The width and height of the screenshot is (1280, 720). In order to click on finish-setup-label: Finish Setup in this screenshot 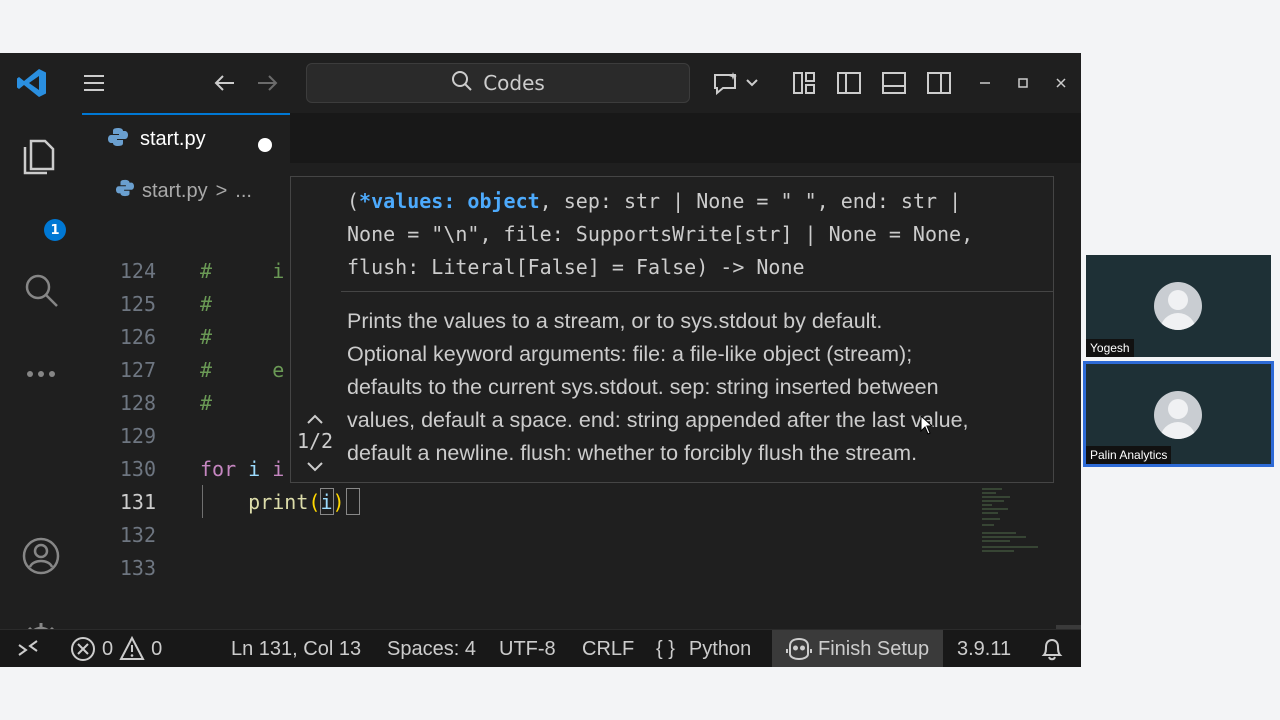, I will do `click(874, 648)`.